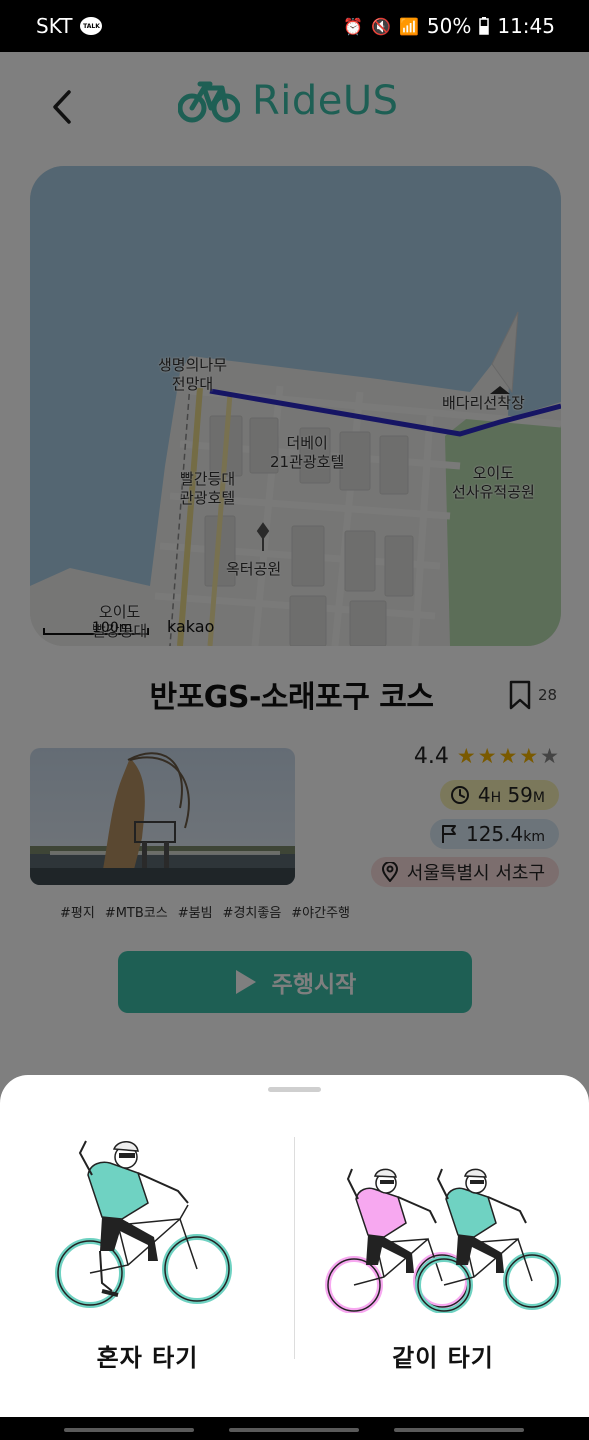  Describe the element at coordinates (129, 1430) in the screenshot. I see `nav-recent-button` at that location.